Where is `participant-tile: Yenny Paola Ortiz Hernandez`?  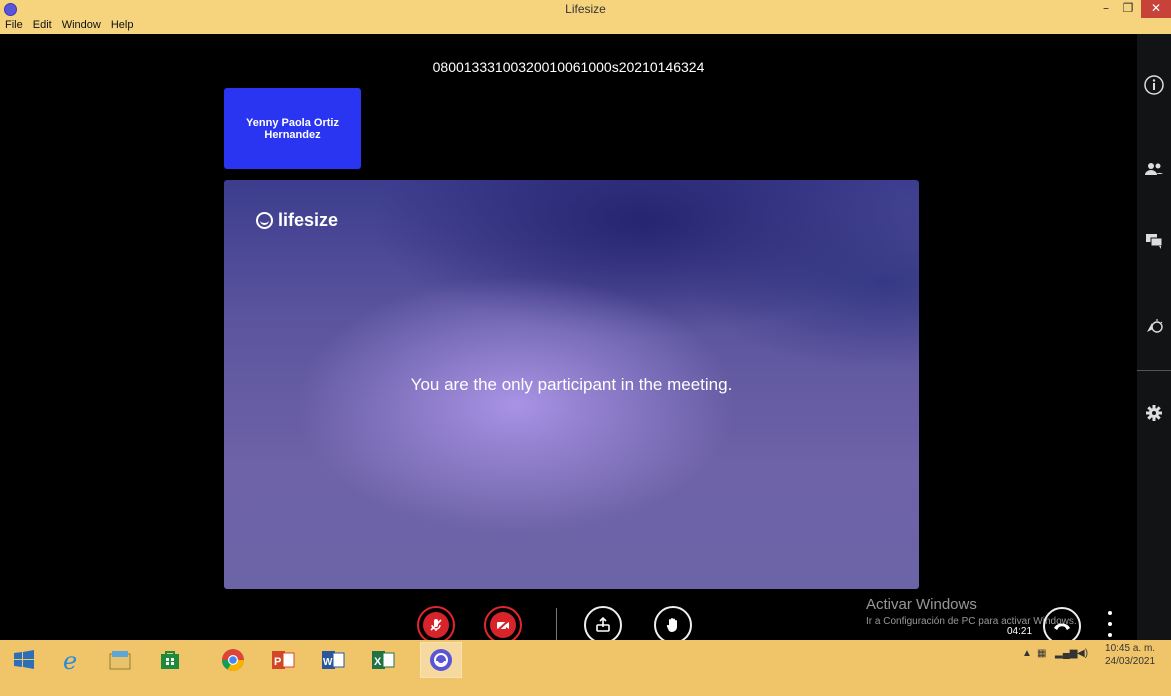
participant-tile: Yenny Paola Ortiz Hernandez is located at coordinates (292, 128).